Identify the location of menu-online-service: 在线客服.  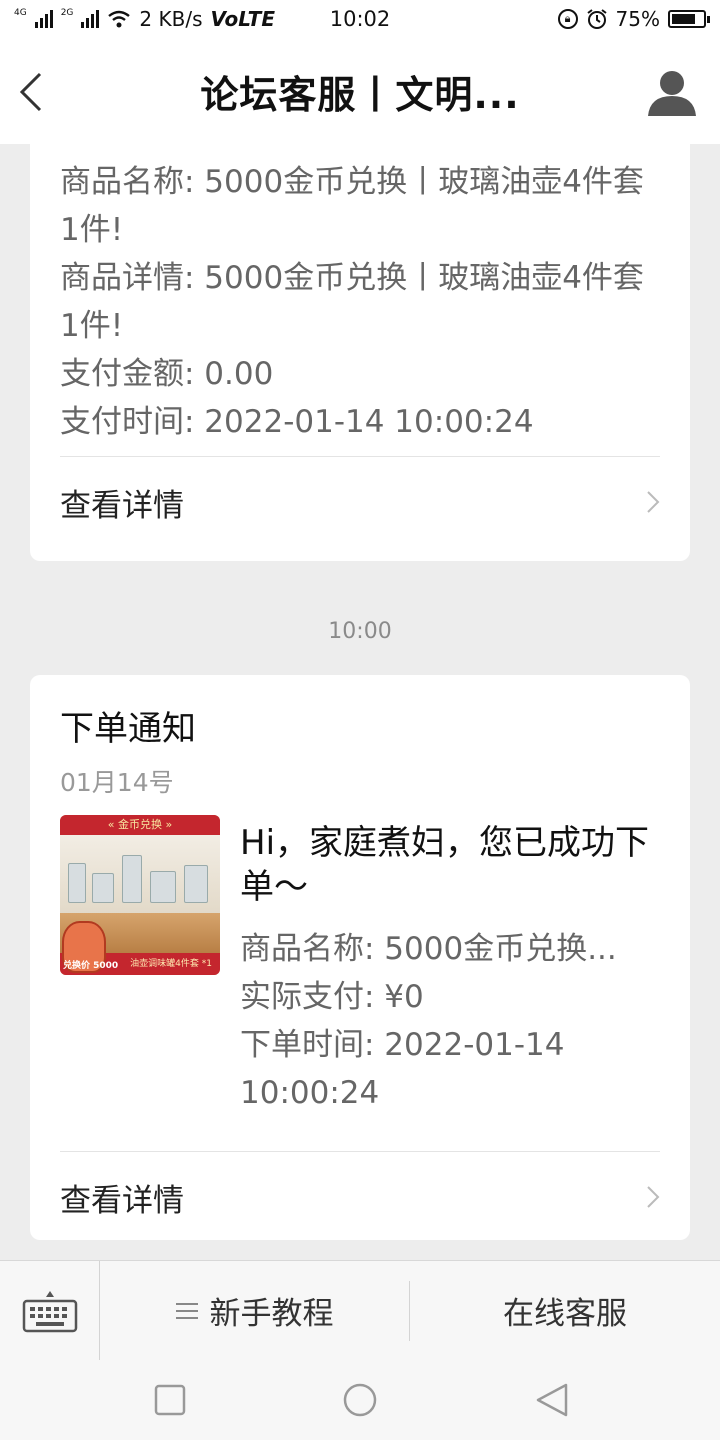
(565, 1311).